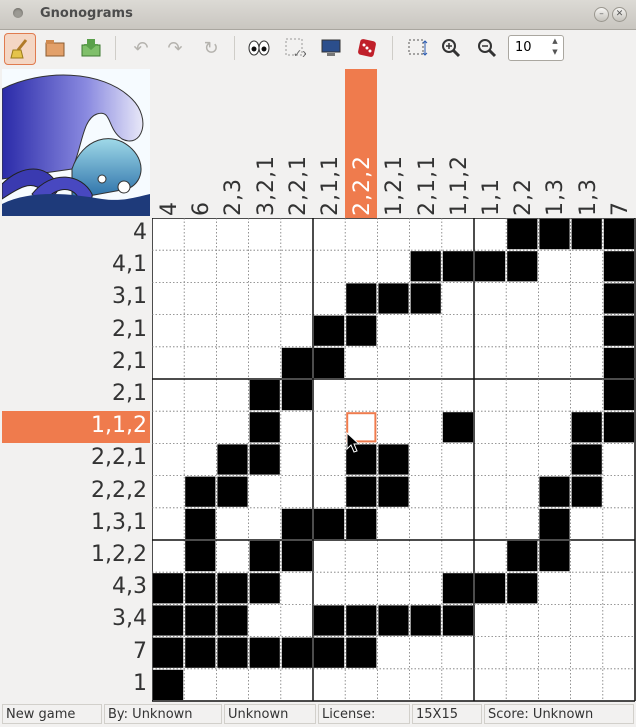  Describe the element at coordinates (331, 48) in the screenshot. I see `computer-icon` at that location.